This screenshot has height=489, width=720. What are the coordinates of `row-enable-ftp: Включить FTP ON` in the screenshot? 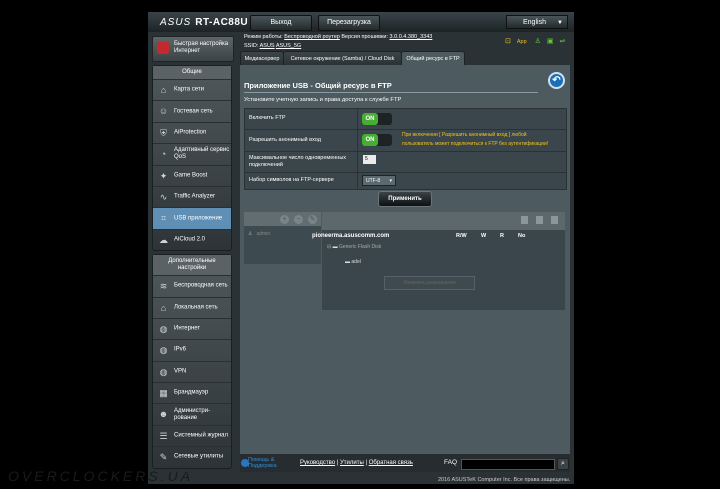 It's located at (405, 119).